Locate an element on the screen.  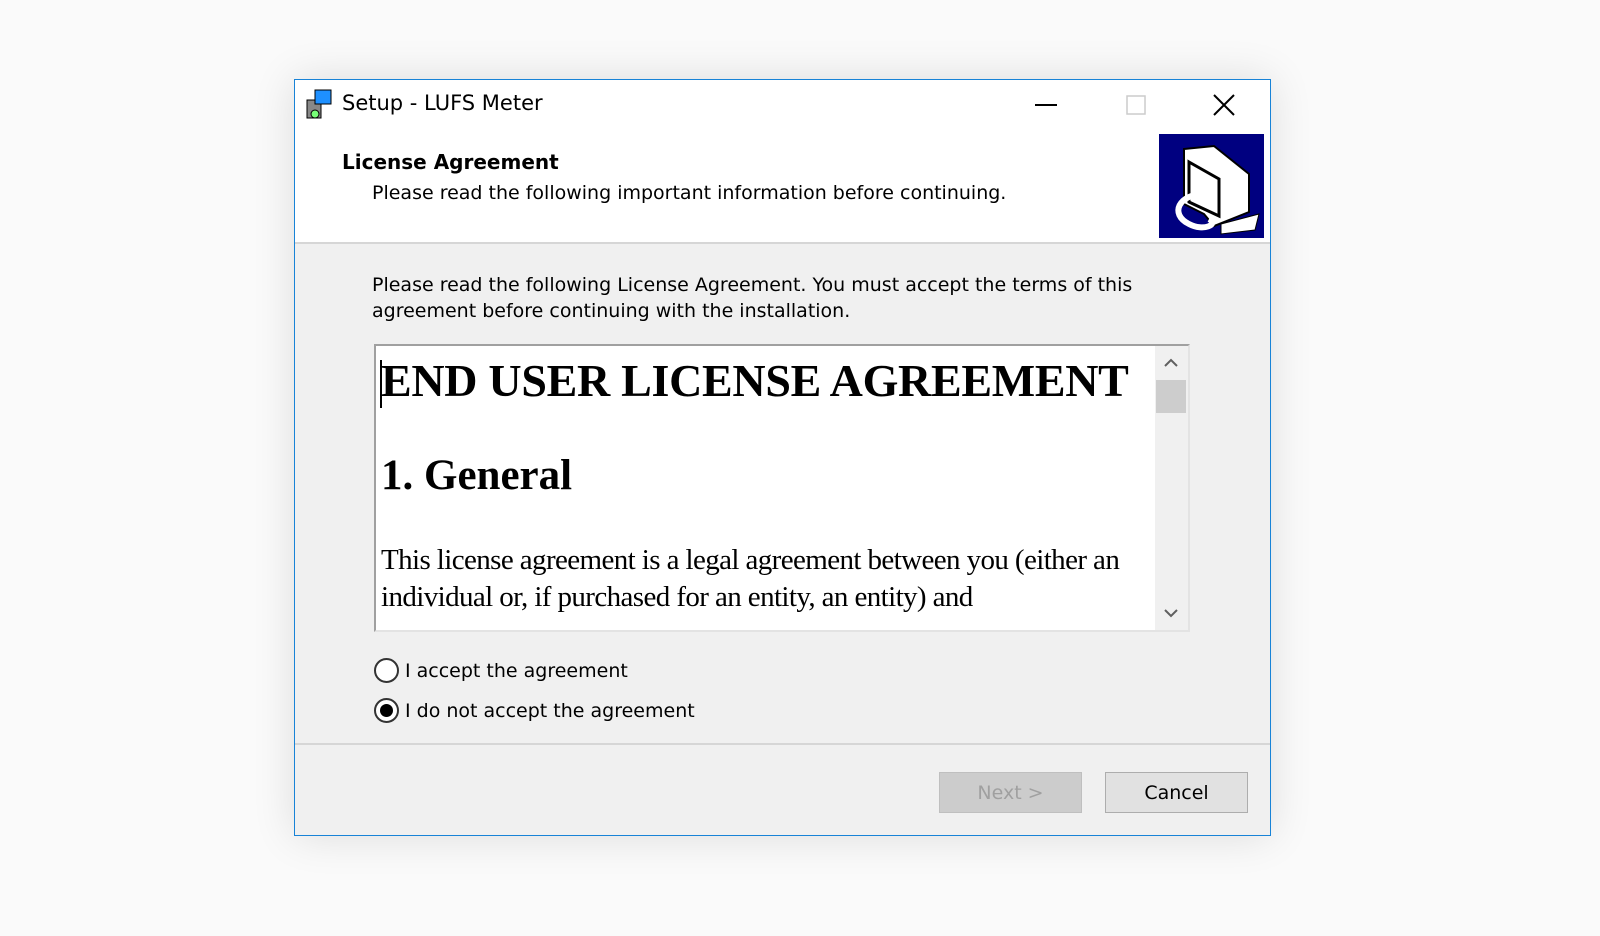
next-button: Next > is located at coordinates (1010, 792).